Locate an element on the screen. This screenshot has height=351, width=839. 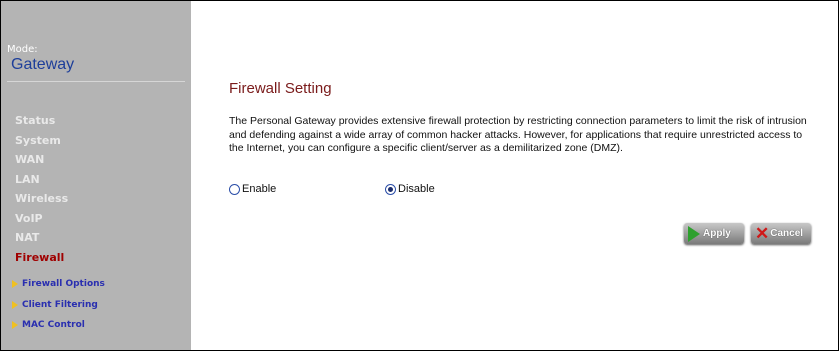
radio-unchecked-icon is located at coordinates (234, 189).